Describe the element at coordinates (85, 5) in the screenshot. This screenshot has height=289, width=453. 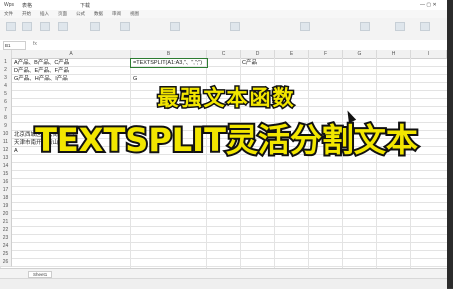
I see `tab-extra: 下载` at that location.